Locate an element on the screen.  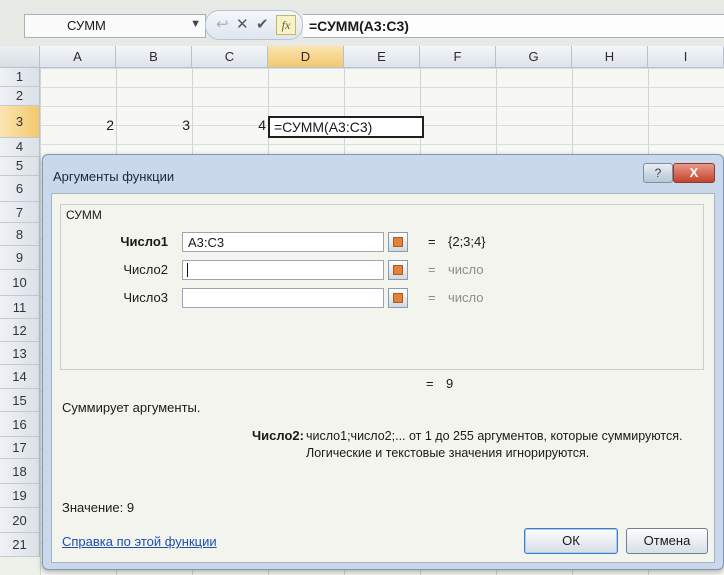
ok-button: ОК is located at coordinates (571, 541).